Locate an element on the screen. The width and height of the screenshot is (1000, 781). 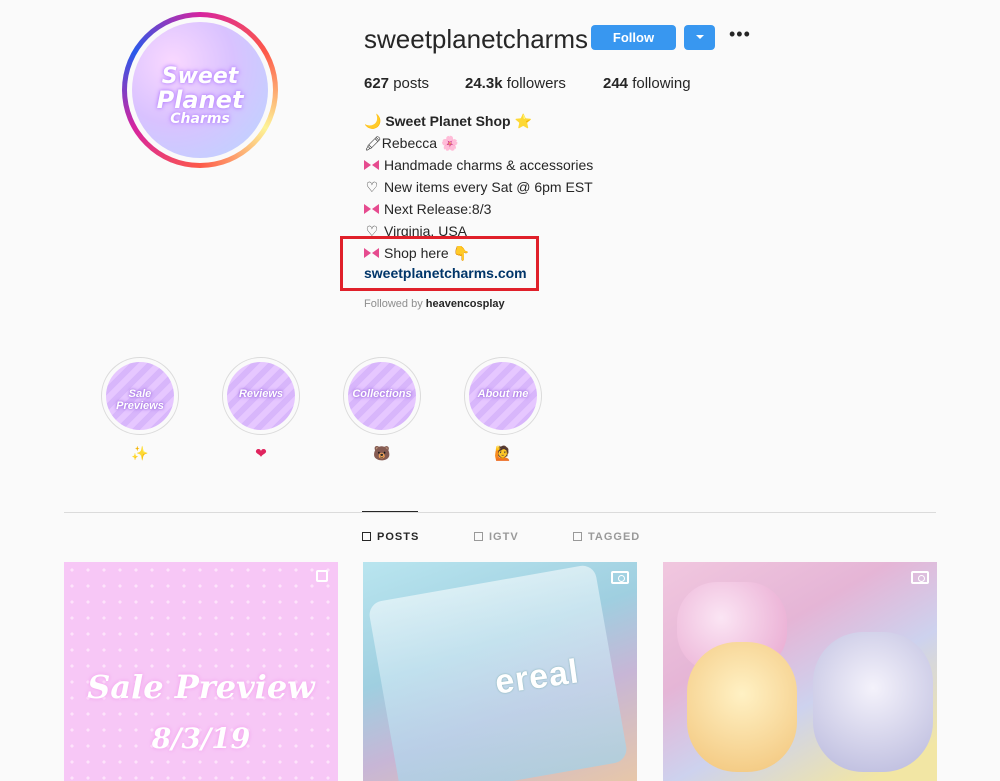
bio-display-name: Sweet Planet Shop is located at coordinates (448, 121).